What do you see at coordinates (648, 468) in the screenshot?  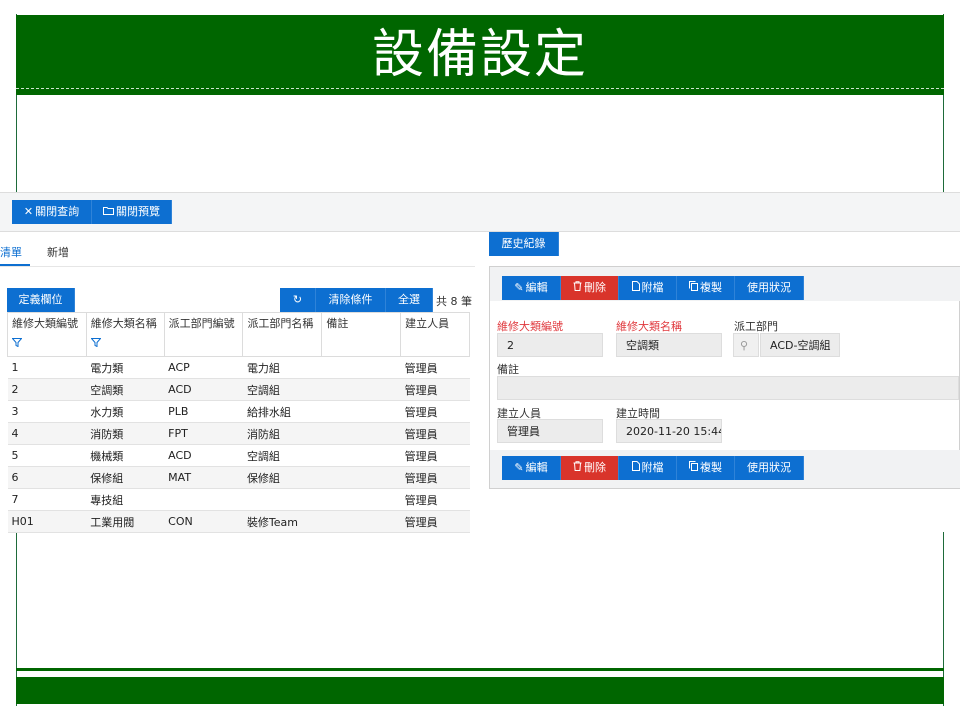 I see `attach-button-bottom: 附檔` at bounding box center [648, 468].